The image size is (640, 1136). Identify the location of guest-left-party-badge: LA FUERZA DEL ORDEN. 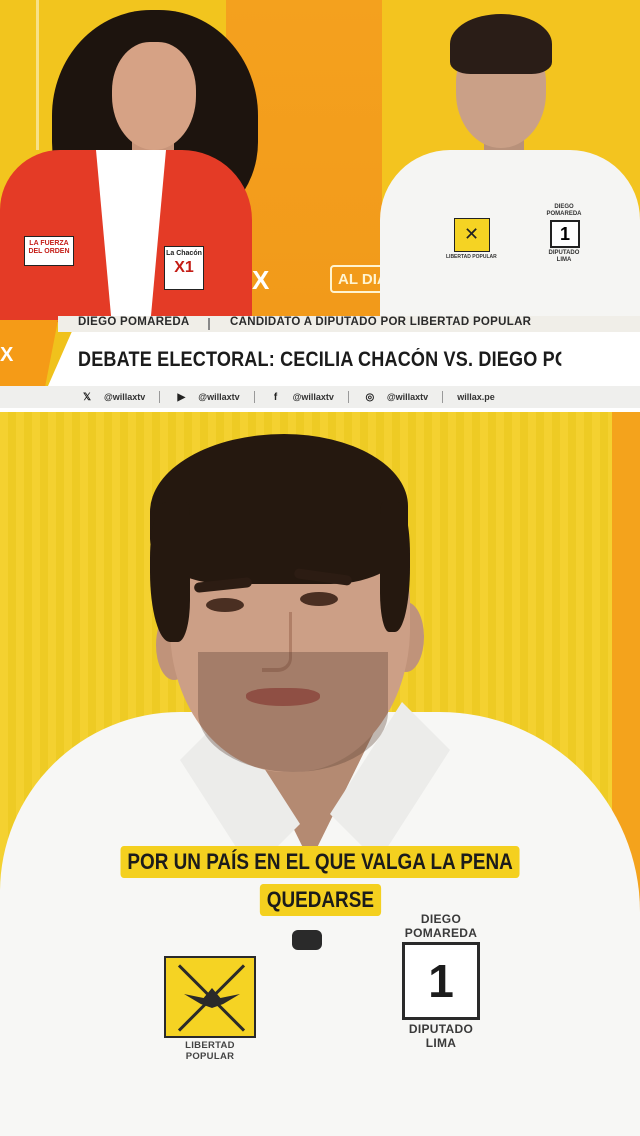
(49, 251).